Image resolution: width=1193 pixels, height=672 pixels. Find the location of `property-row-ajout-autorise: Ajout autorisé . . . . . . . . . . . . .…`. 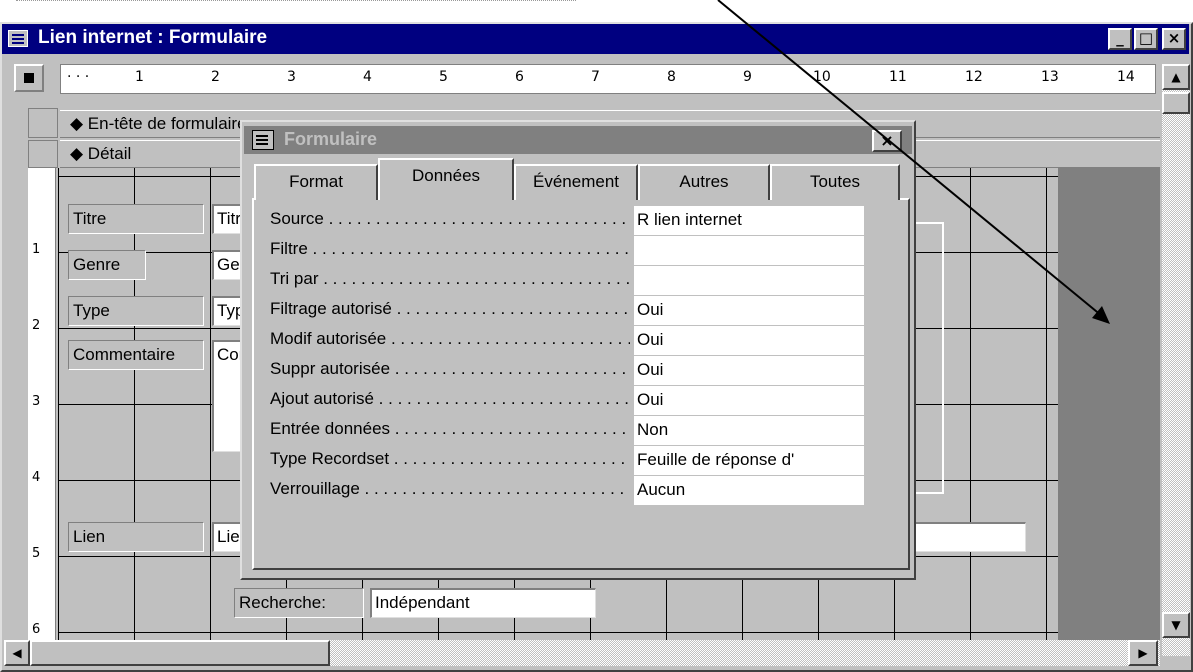

property-row-ajout-autorise: Ajout autorisé . . . . . . . . . . . . .… is located at coordinates (564, 401).